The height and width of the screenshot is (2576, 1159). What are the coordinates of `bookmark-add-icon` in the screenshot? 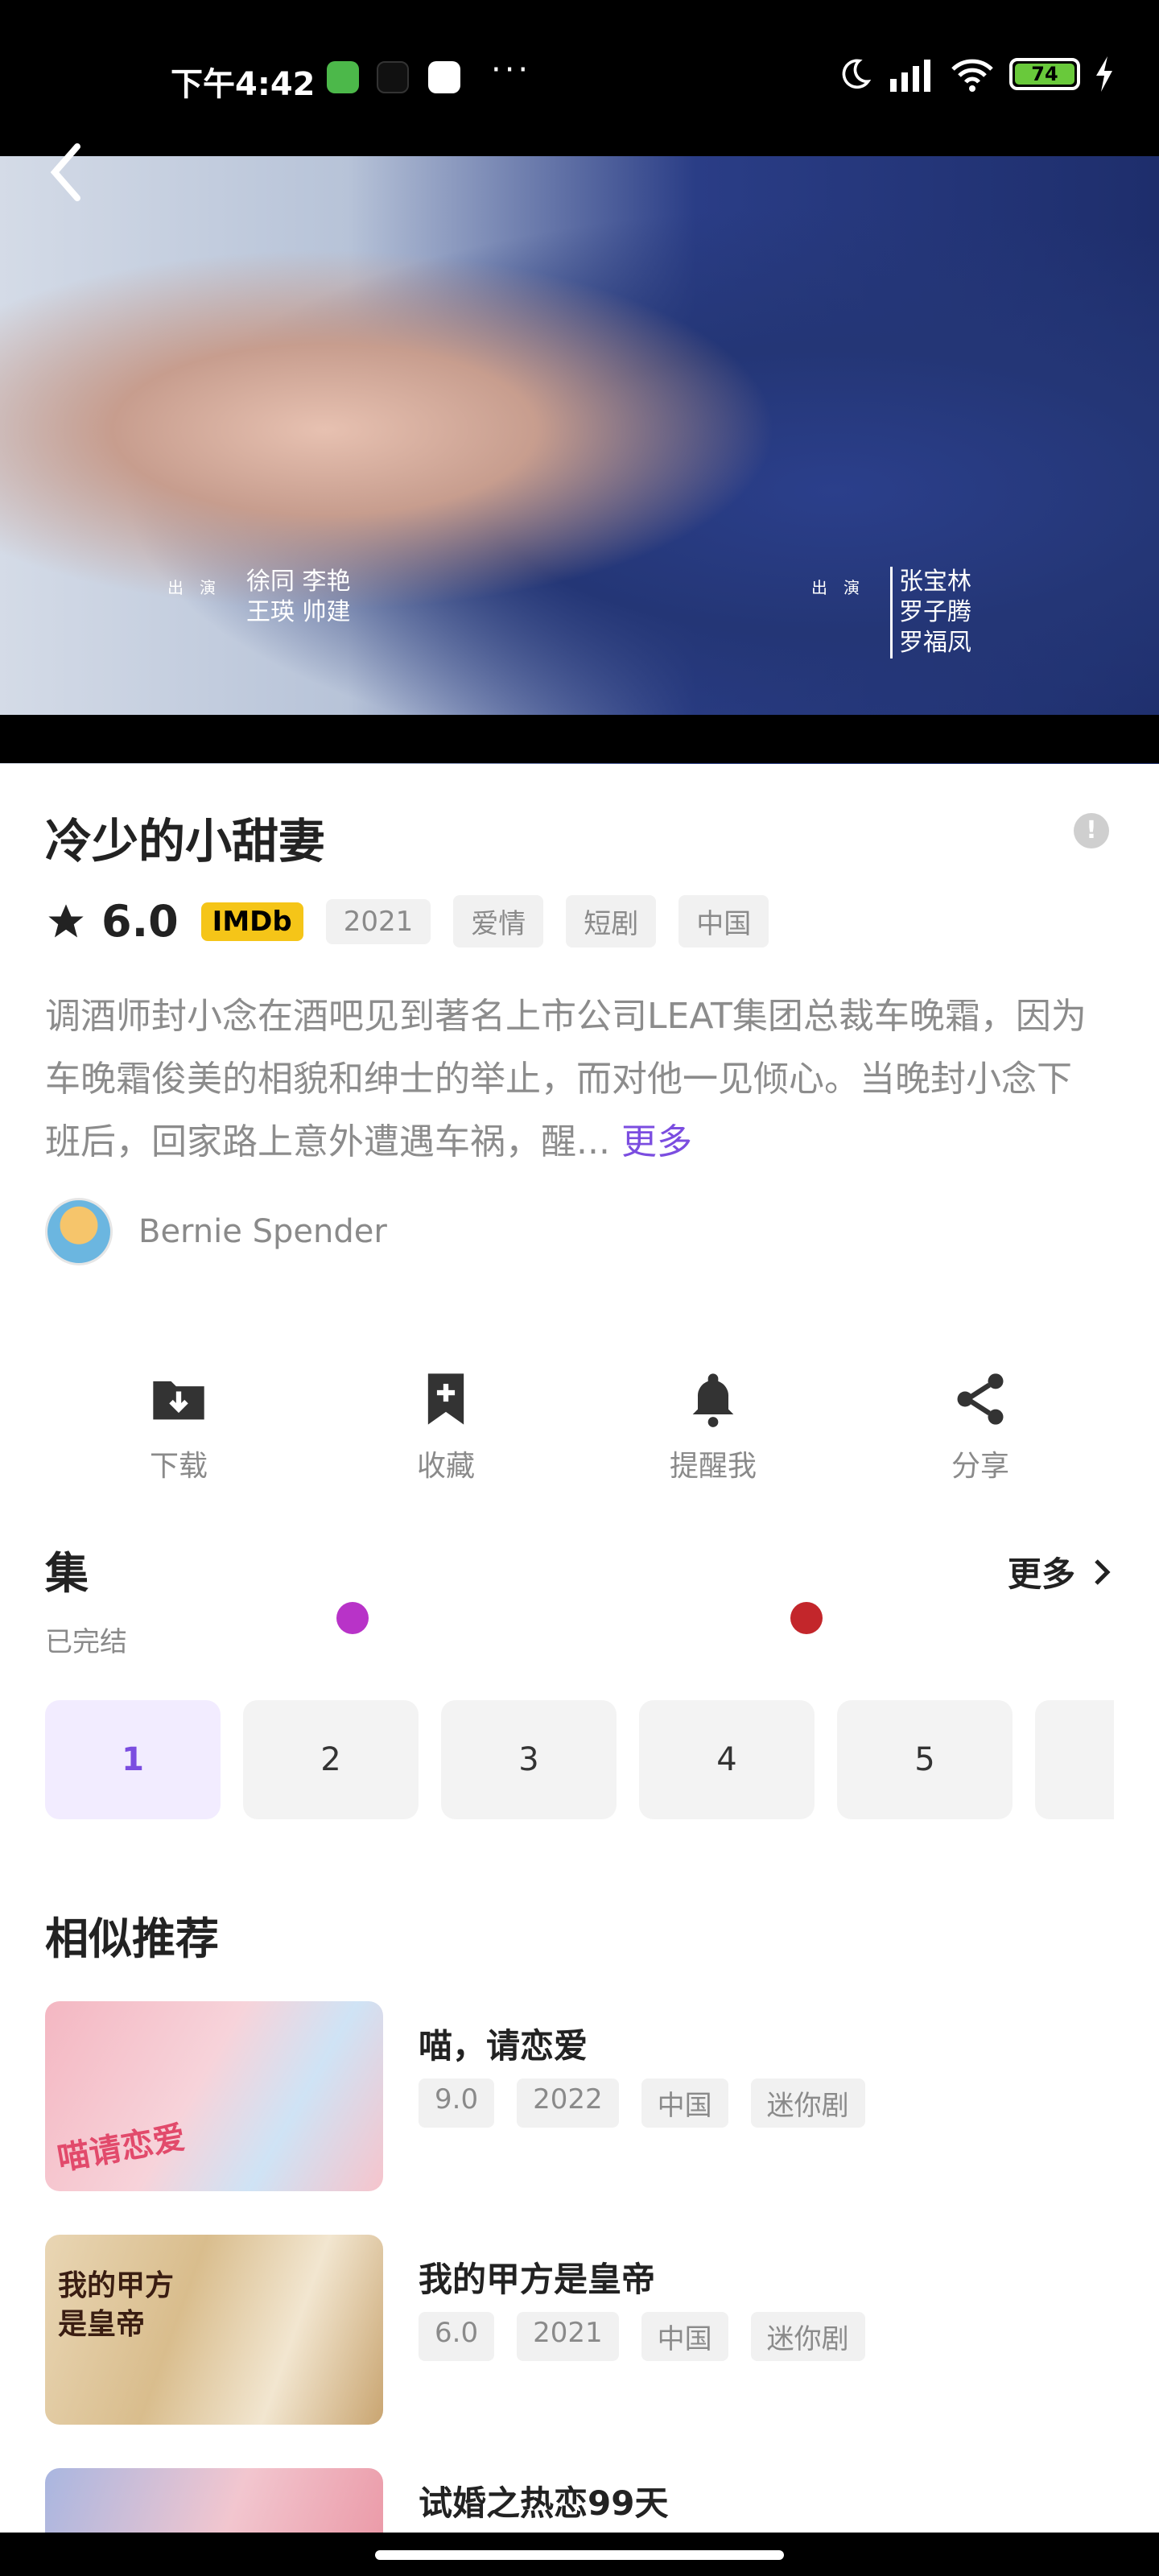 It's located at (445, 1399).